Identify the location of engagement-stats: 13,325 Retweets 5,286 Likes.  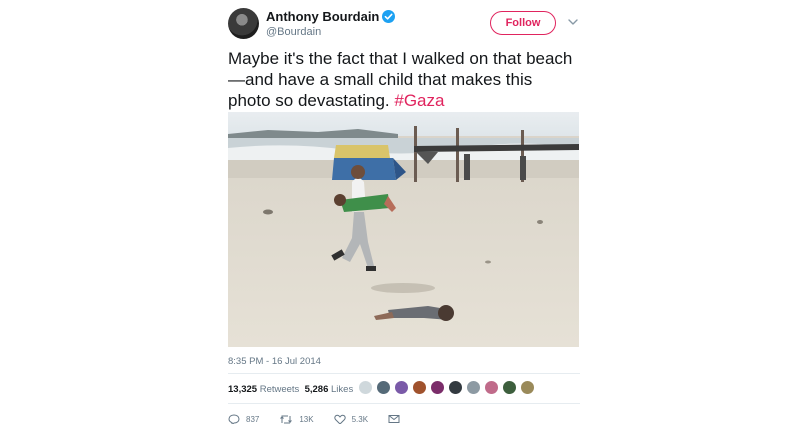
(290, 389).